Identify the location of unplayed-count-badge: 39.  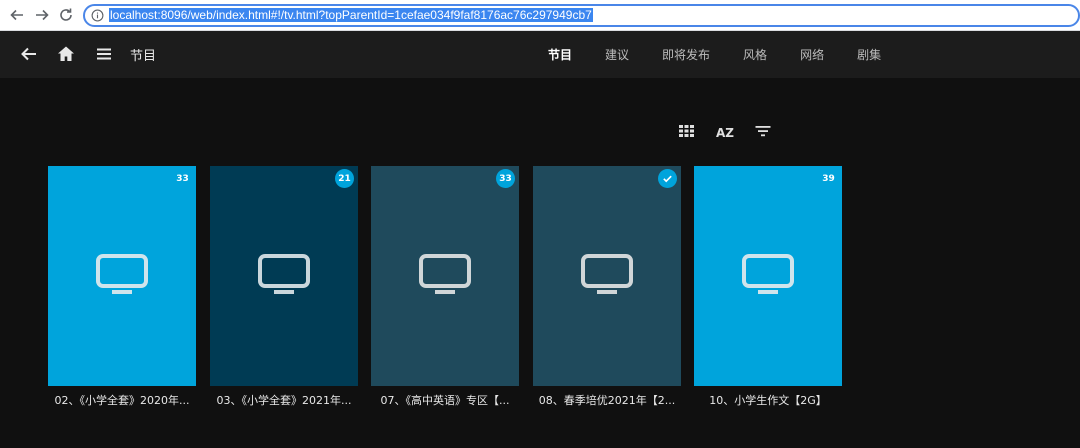
(828, 178).